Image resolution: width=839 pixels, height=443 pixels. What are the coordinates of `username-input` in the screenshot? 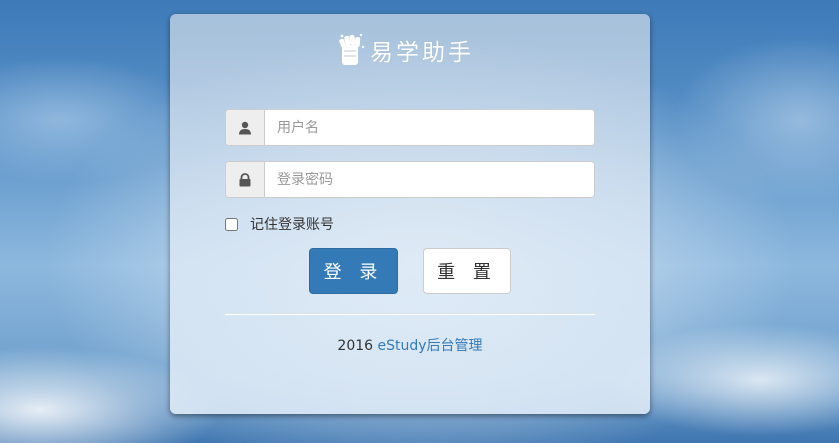 It's located at (429, 127).